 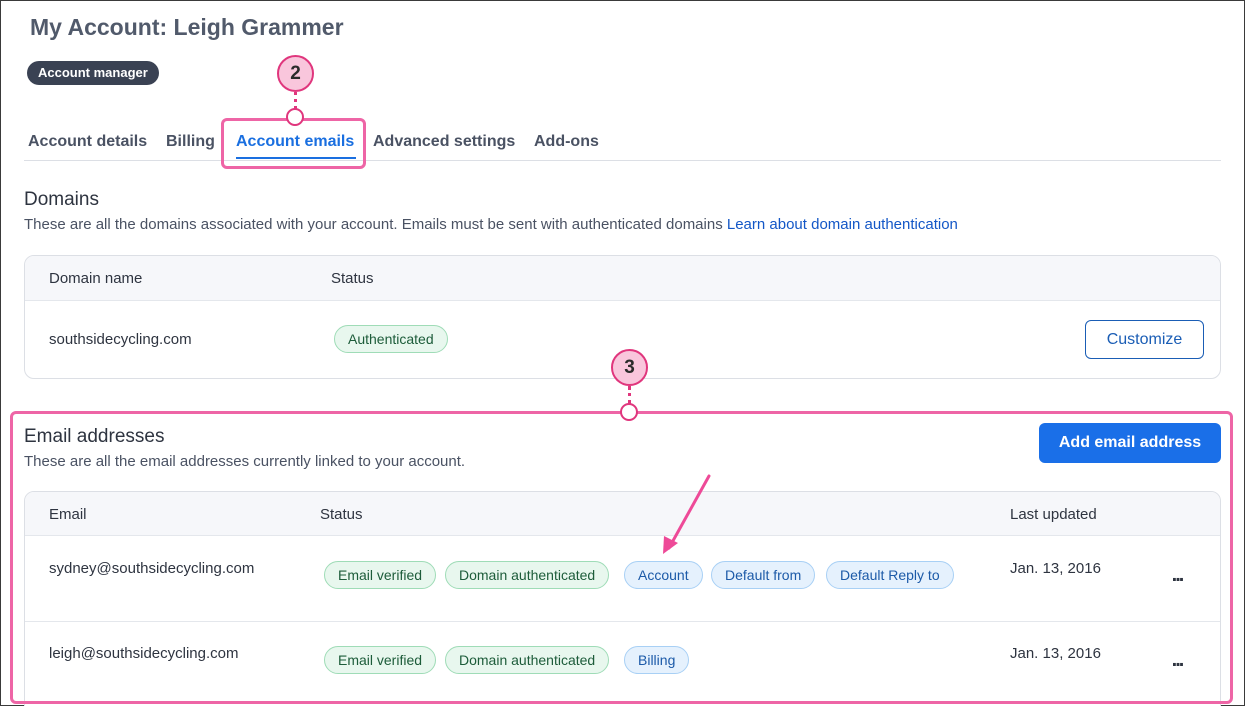 I want to click on tab-add-ons: Add-ons, so click(x=566, y=142).